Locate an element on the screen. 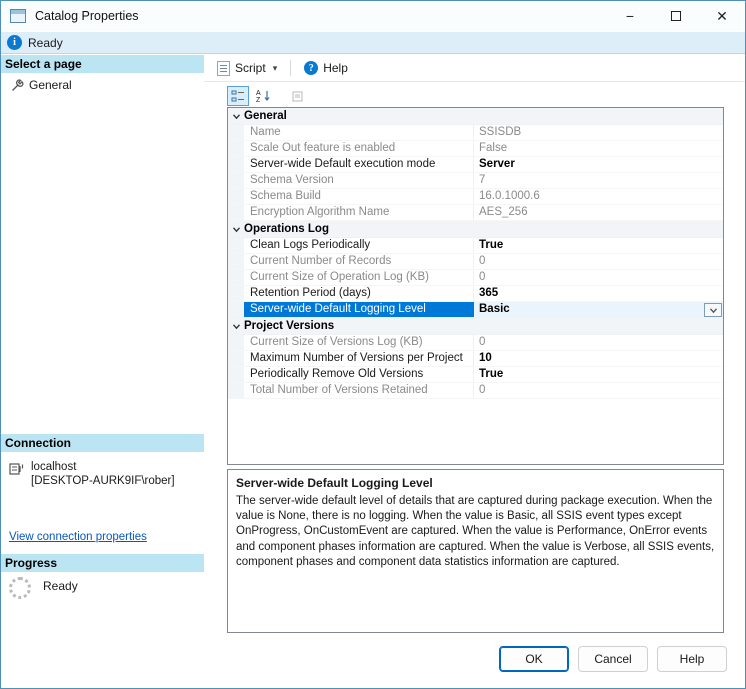 This screenshot has width=746, height=689. script-button: Script ▾ is located at coordinates (247, 68).